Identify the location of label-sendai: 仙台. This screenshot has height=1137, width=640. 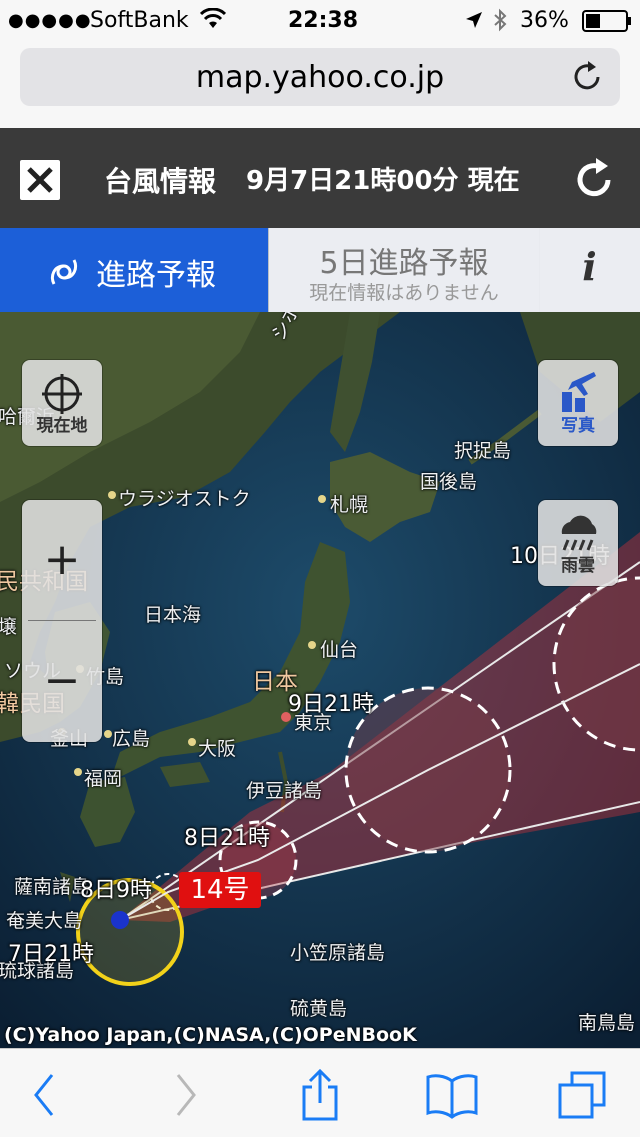
(339, 650).